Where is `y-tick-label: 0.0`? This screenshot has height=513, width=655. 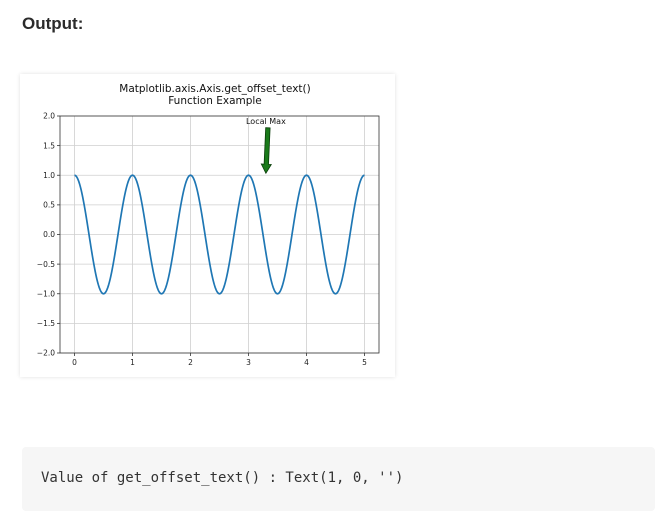 y-tick-label: 0.0 is located at coordinates (49, 234).